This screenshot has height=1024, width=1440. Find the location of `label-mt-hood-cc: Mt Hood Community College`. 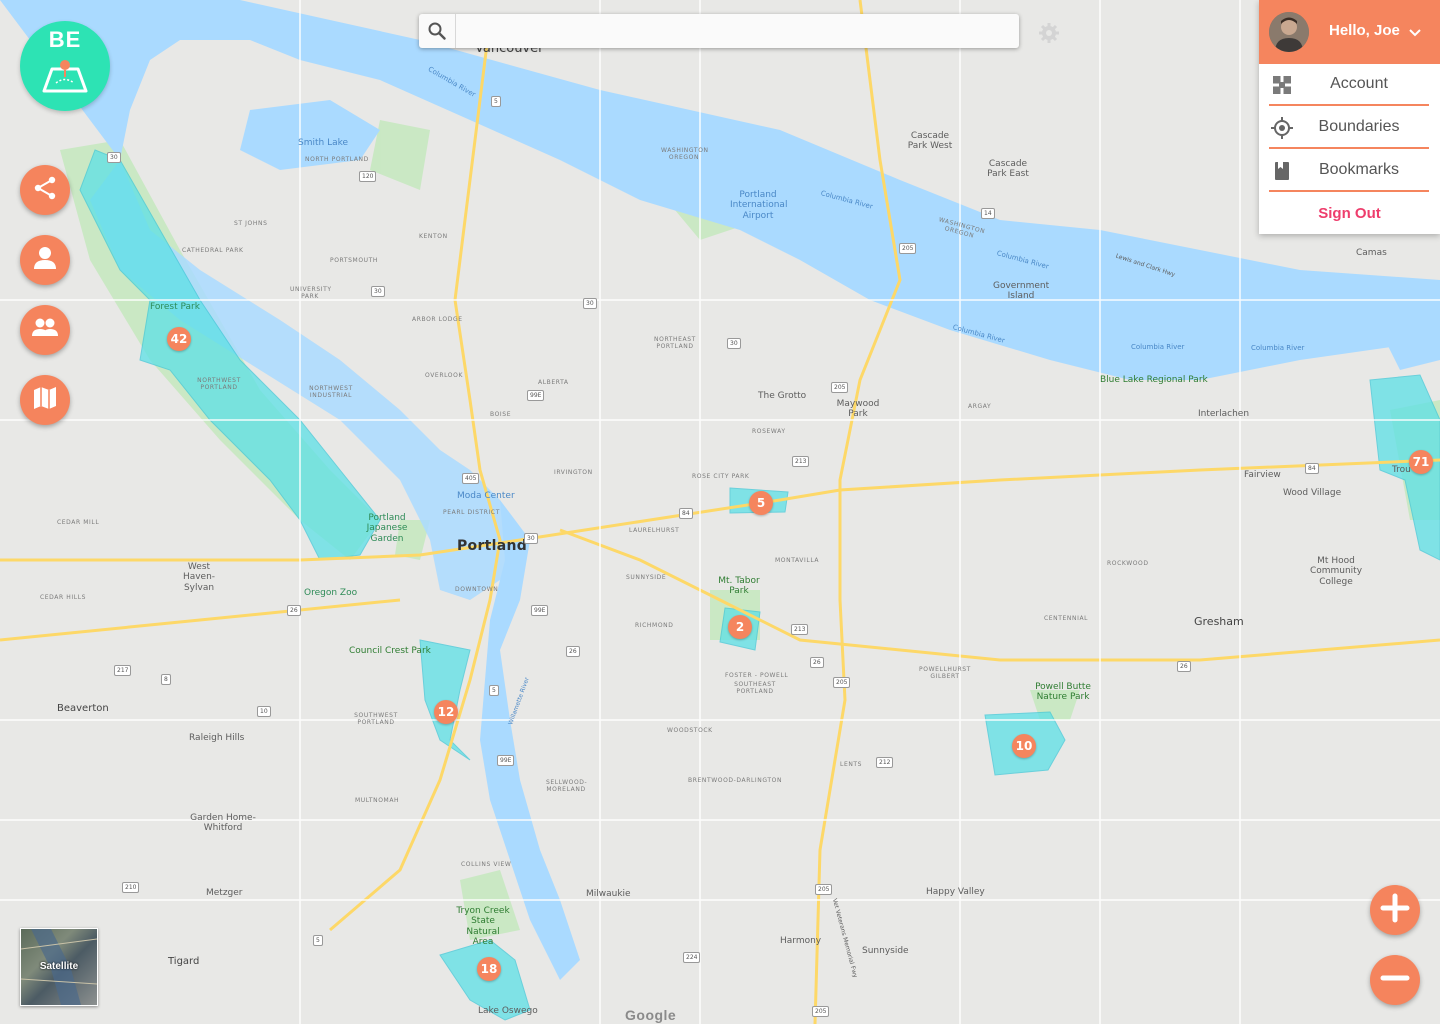

label-mt-hood-cc: Mt Hood Community College is located at coordinates (1336, 571).